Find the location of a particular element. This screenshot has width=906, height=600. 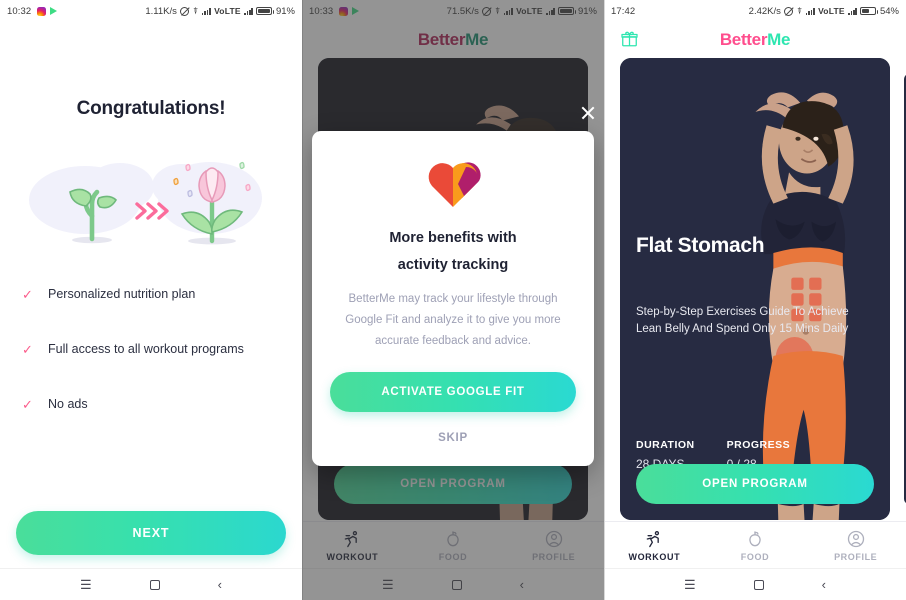

tab-food: FOOD is located at coordinates (755, 545).